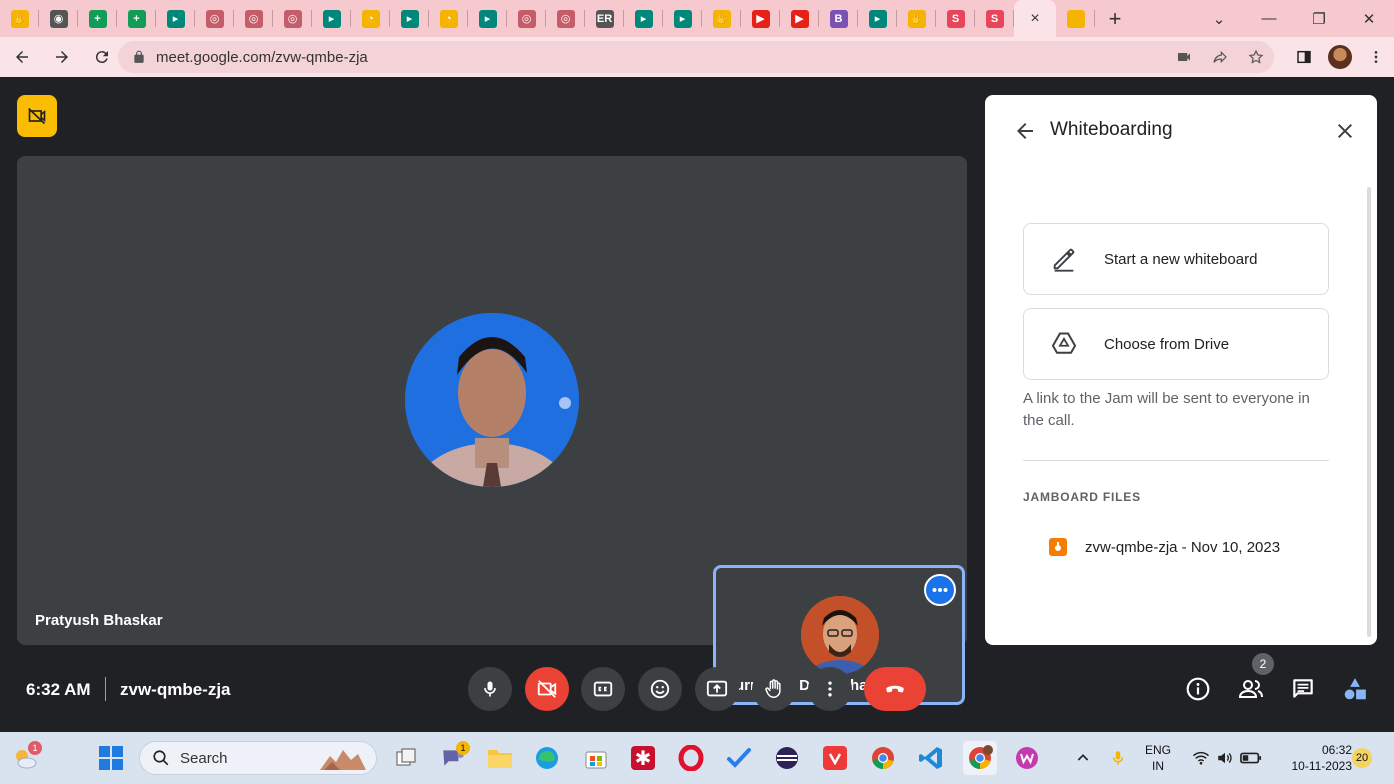 The height and width of the screenshot is (784, 1394). I want to click on tab-search-icon: ⌄, so click(1219, 19).